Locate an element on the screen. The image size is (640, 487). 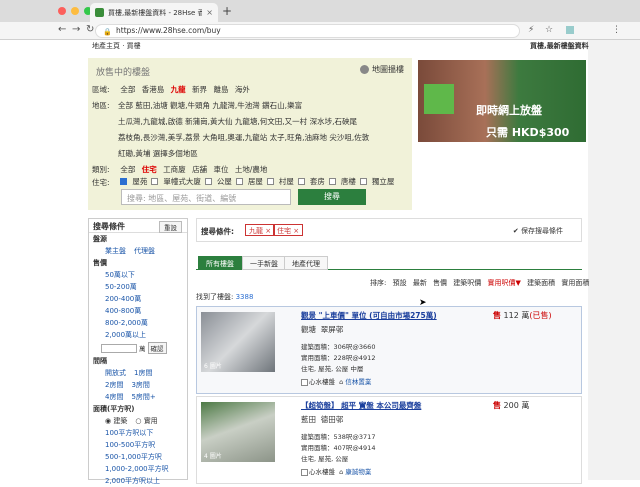
sort-gross-area: 建築面積 is located at coordinates (541, 283).